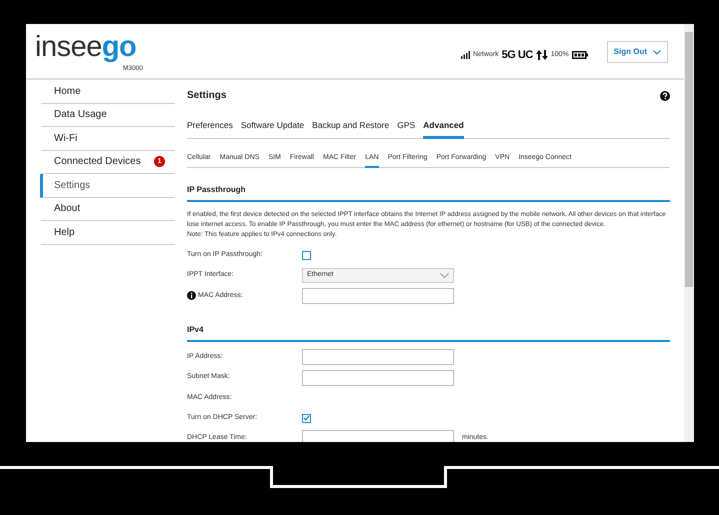  What do you see at coordinates (428, 333) in the screenshot?
I see `section-heading: IPv4` at bounding box center [428, 333].